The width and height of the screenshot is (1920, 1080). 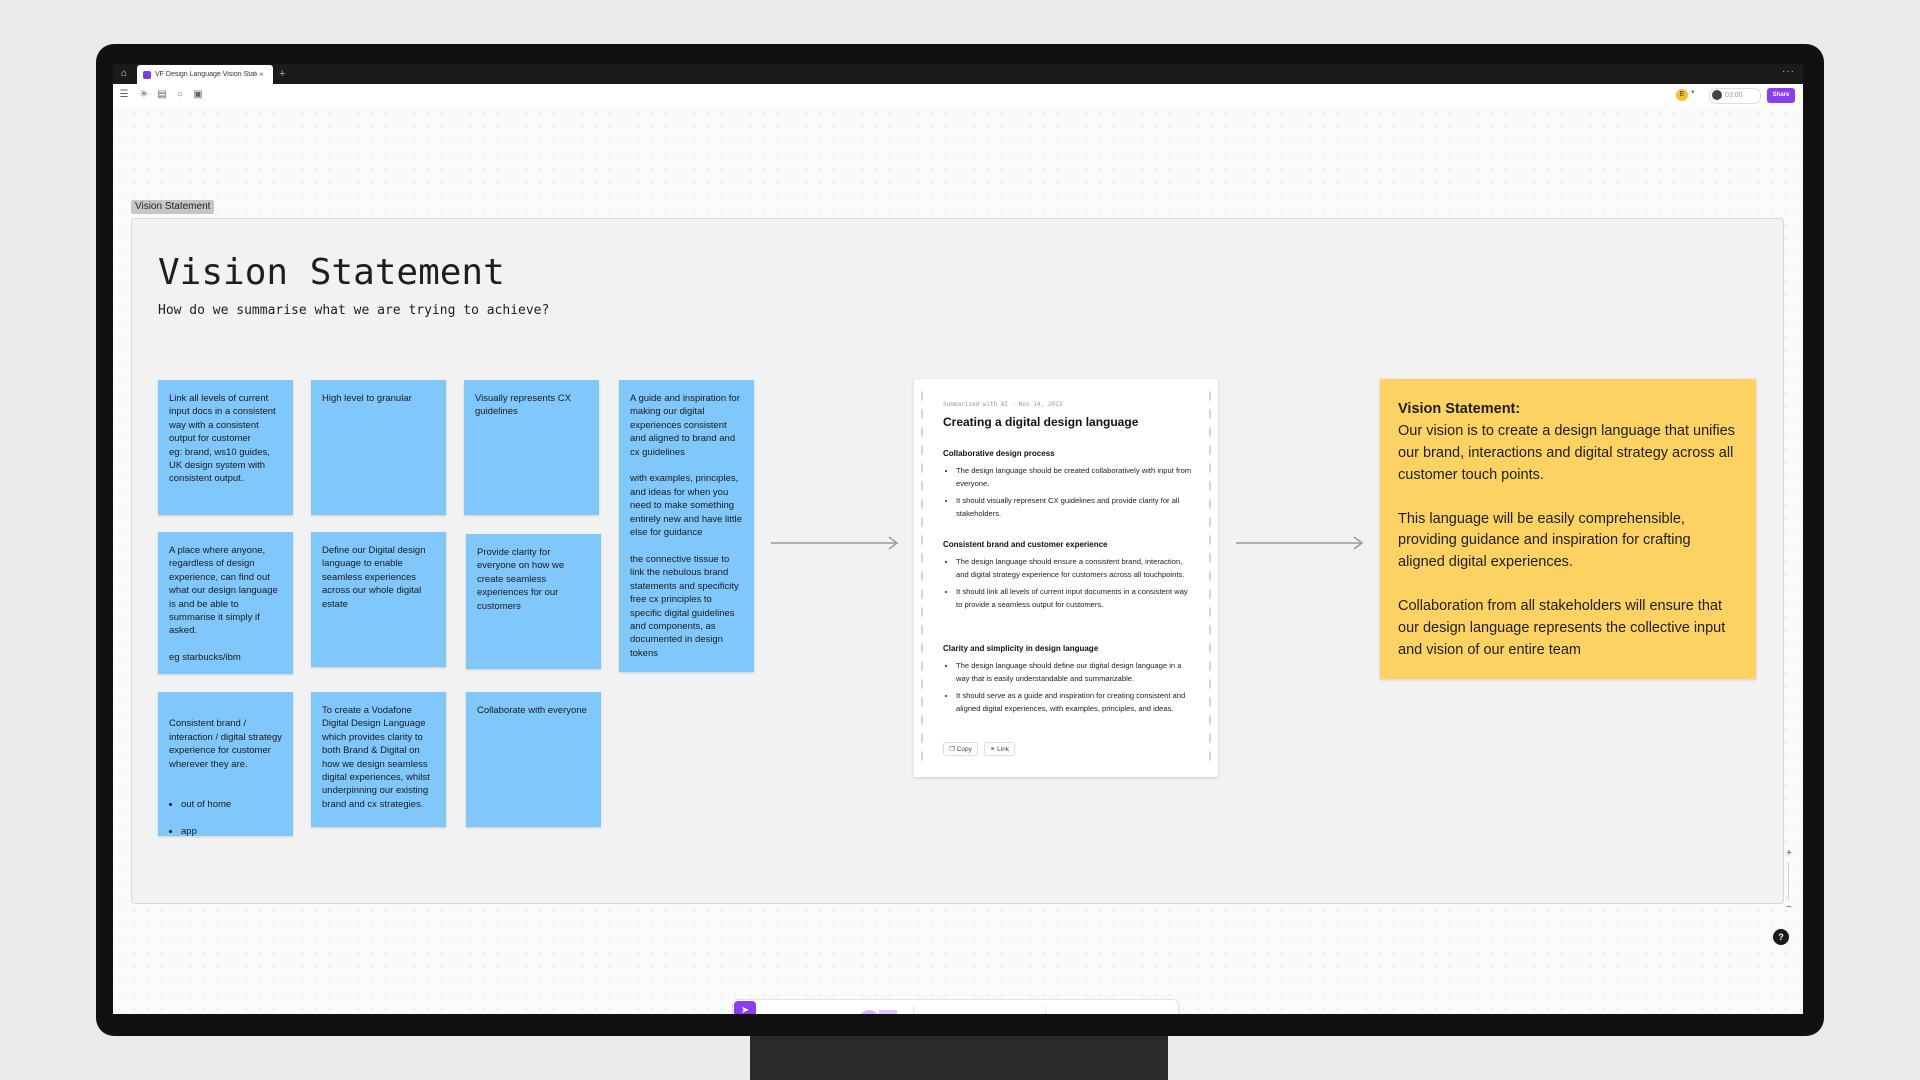 I want to click on zoom-out-button: −, so click(x=1789, y=907).